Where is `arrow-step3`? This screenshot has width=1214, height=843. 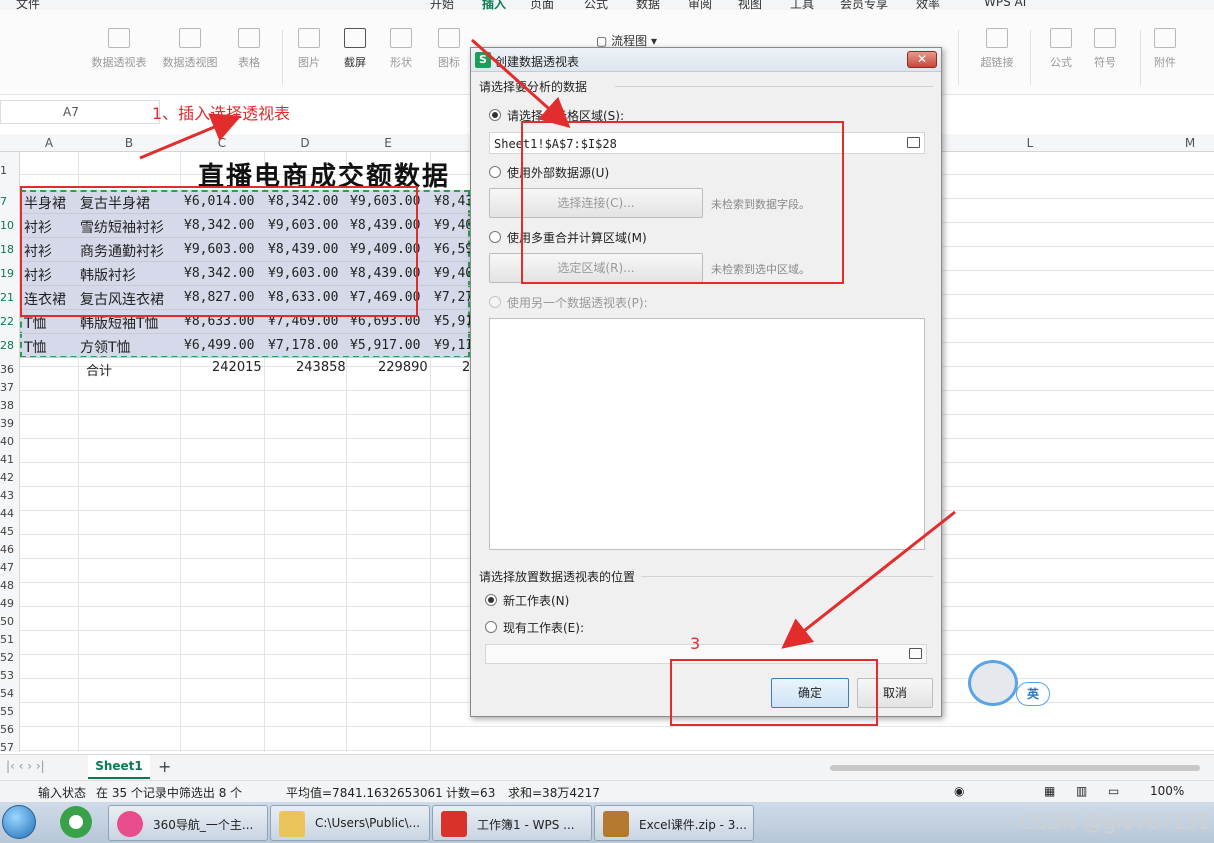
arrow-step3 is located at coordinates (868, 579).